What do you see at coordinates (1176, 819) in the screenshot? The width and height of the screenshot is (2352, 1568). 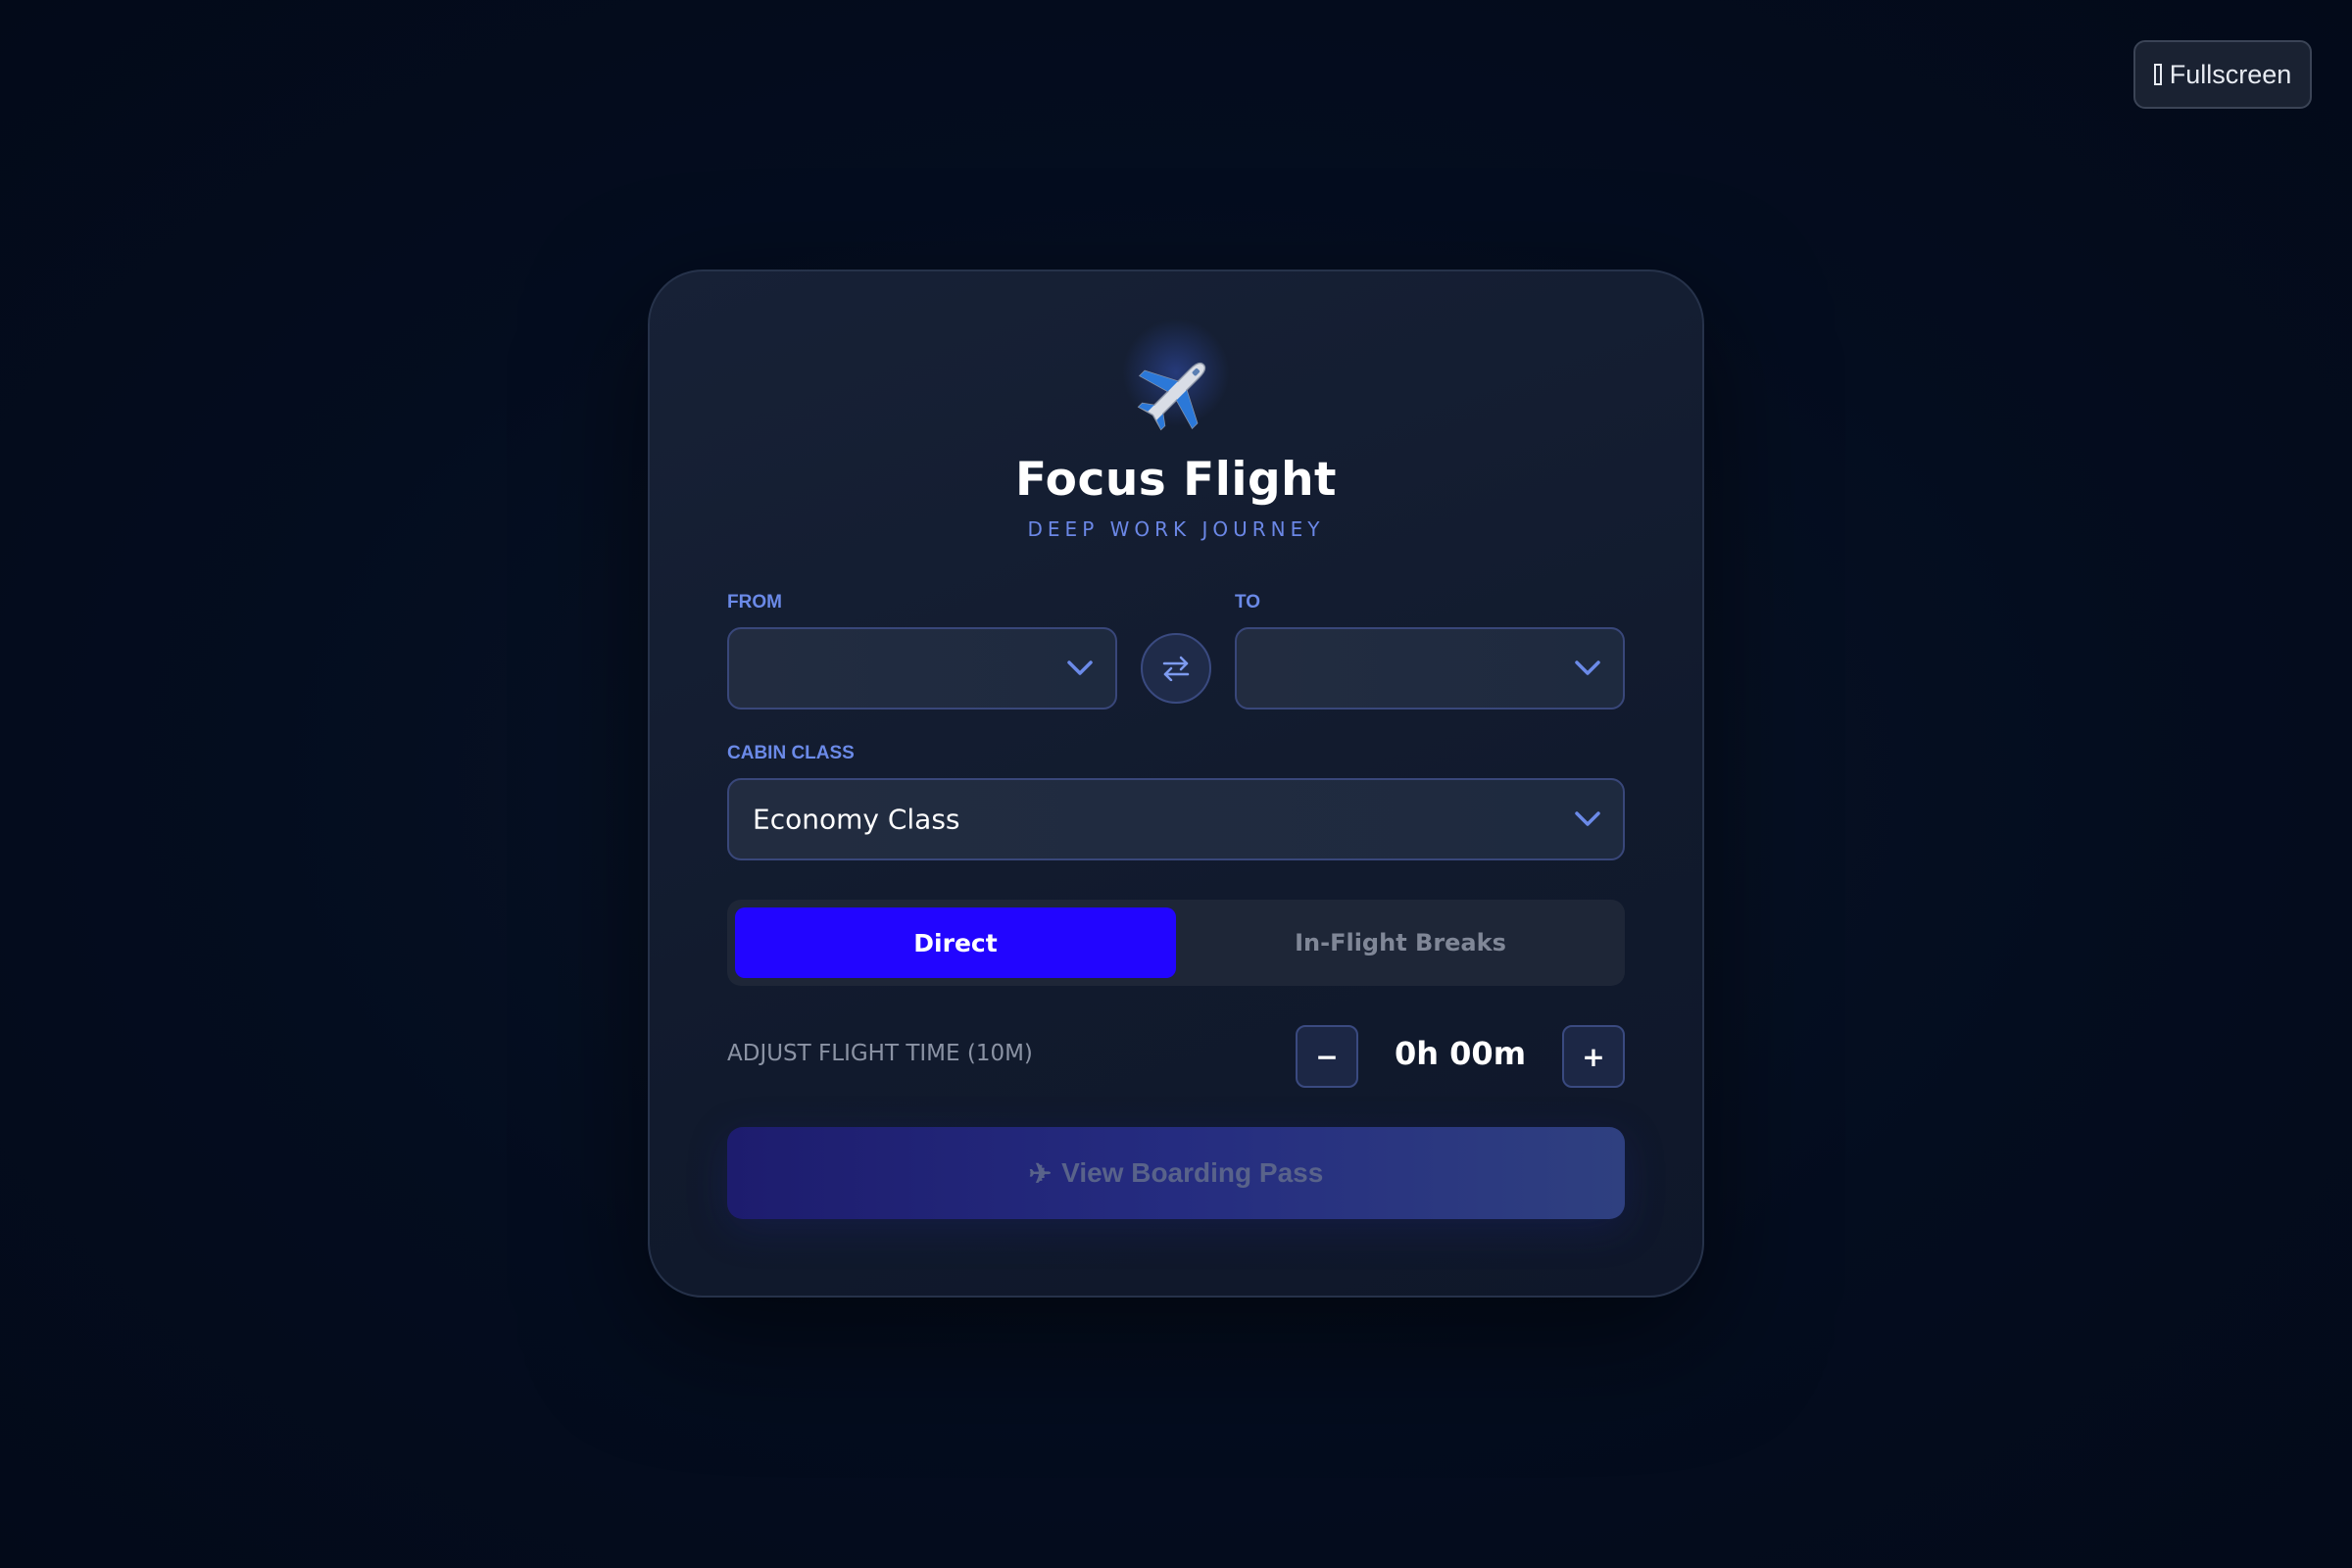 I see `cabin-class-select: Economy Class` at bounding box center [1176, 819].